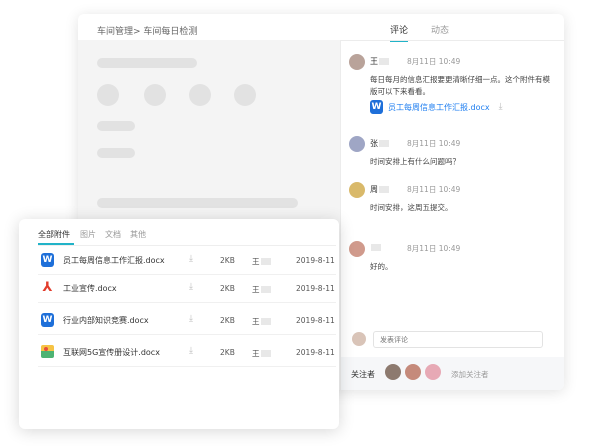 This screenshot has height=448, width=600. I want to click on comment-input, so click(458, 339).